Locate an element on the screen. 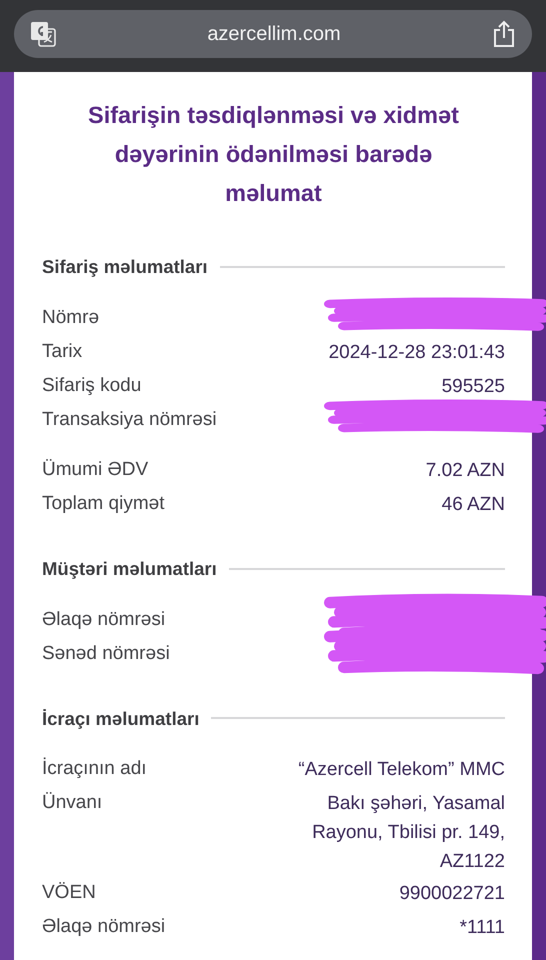  field-label: Toplam qiymət is located at coordinates (103, 504).